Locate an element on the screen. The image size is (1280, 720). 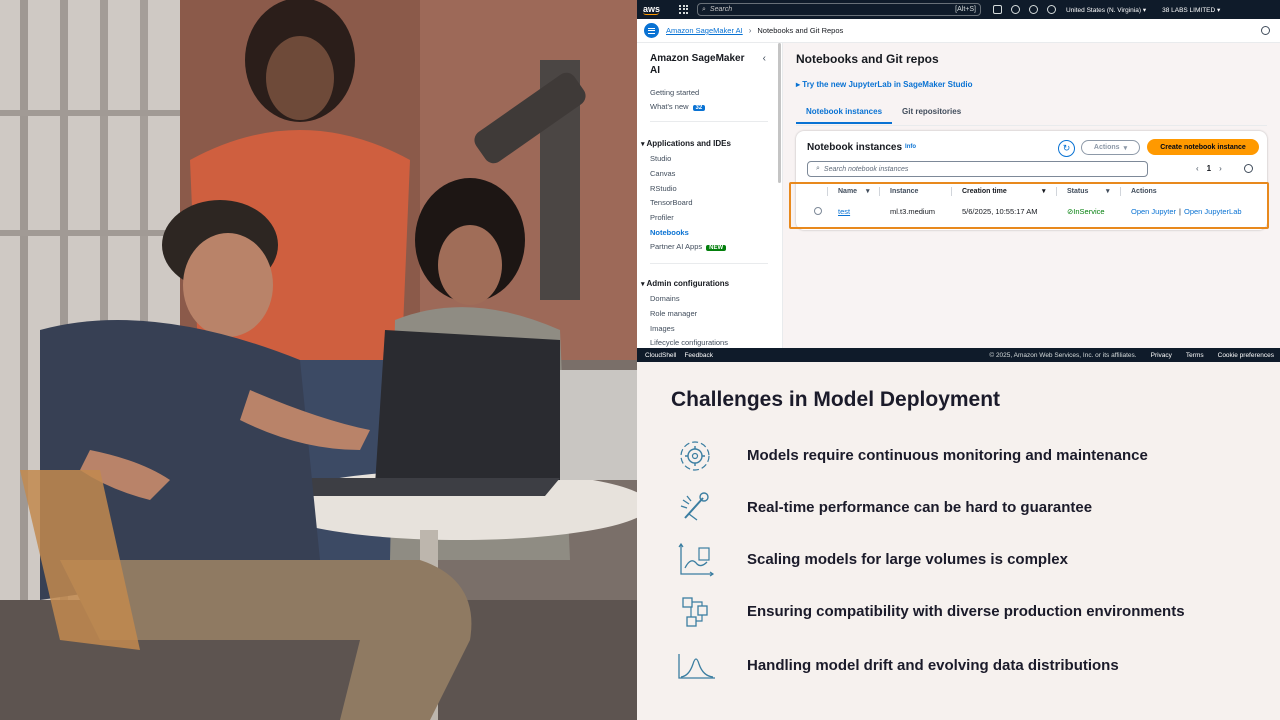
sidebar-item-partner-ai-apps: Partner AI Apps NEW is located at coordinates (688, 246).